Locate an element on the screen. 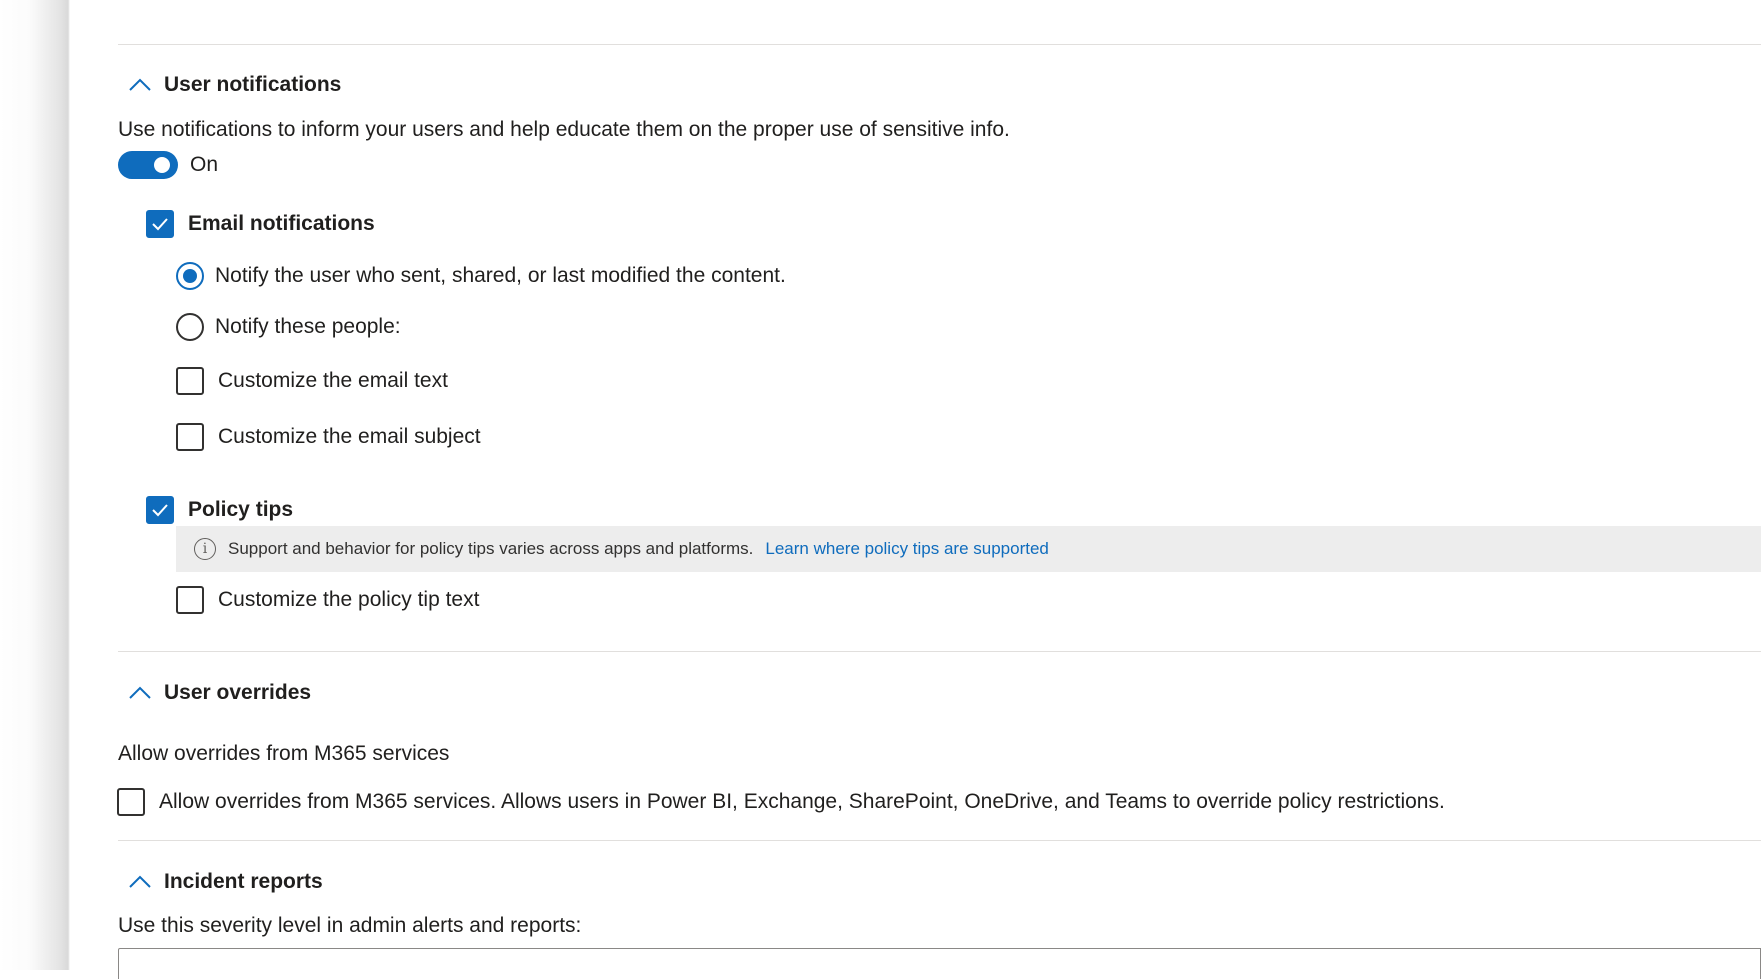  allow-overrides-checkbox is located at coordinates (131, 802).